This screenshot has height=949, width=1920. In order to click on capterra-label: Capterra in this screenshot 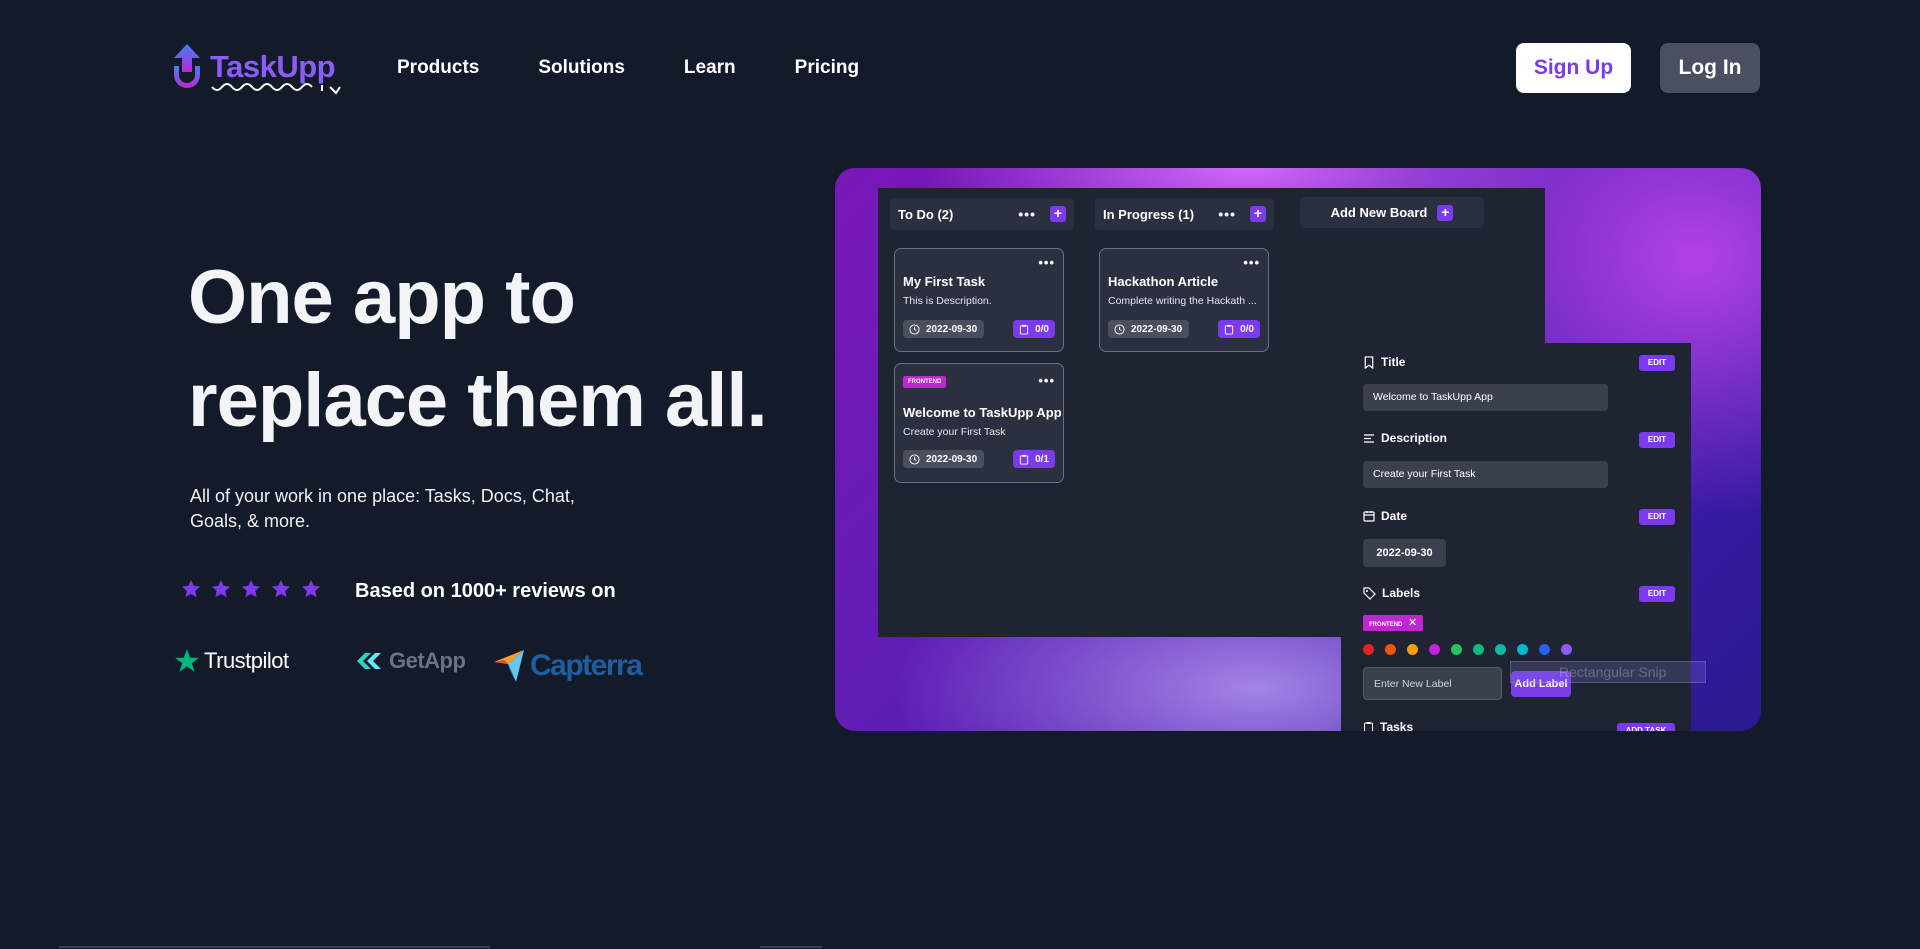, I will do `click(586, 665)`.